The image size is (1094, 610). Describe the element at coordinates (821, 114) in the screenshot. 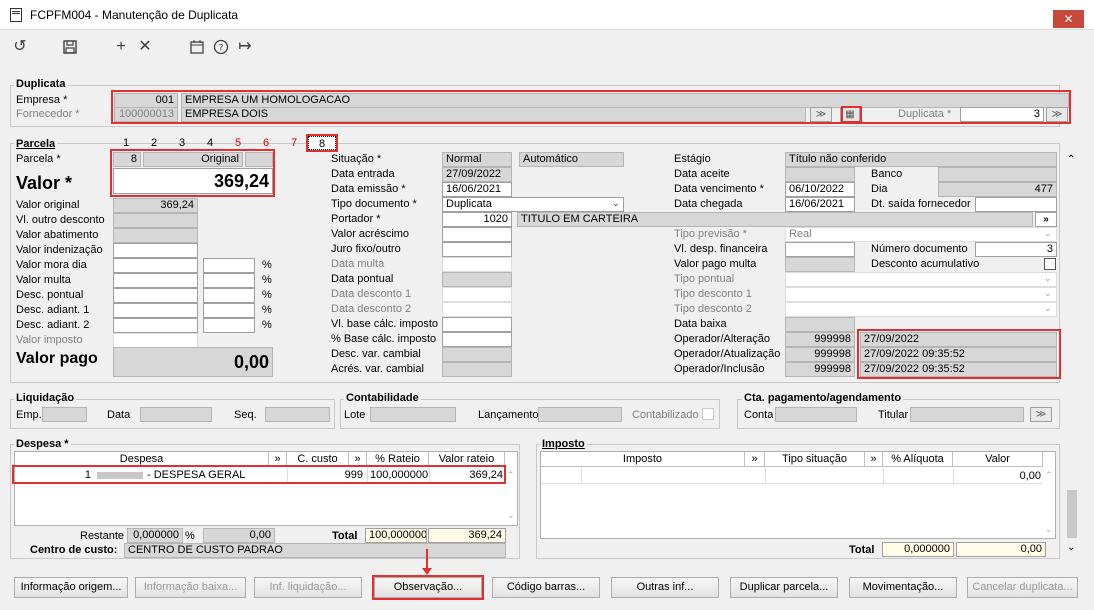

I see `fornecedor-lookup-icon: ≫` at that location.